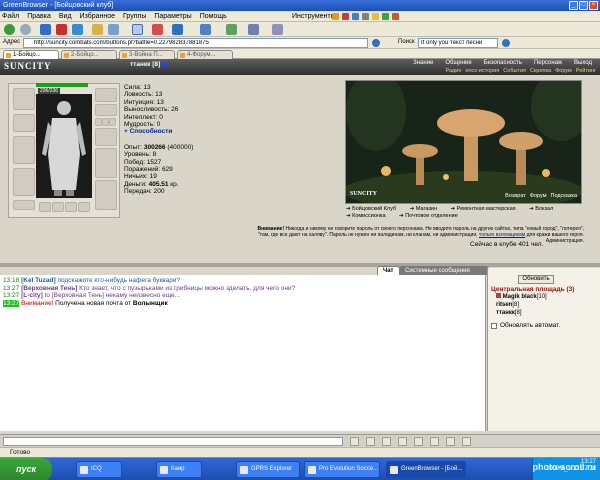 The width and height of the screenshot is (600, 480). I want to click on minimize-button: _, so click(573, 5).